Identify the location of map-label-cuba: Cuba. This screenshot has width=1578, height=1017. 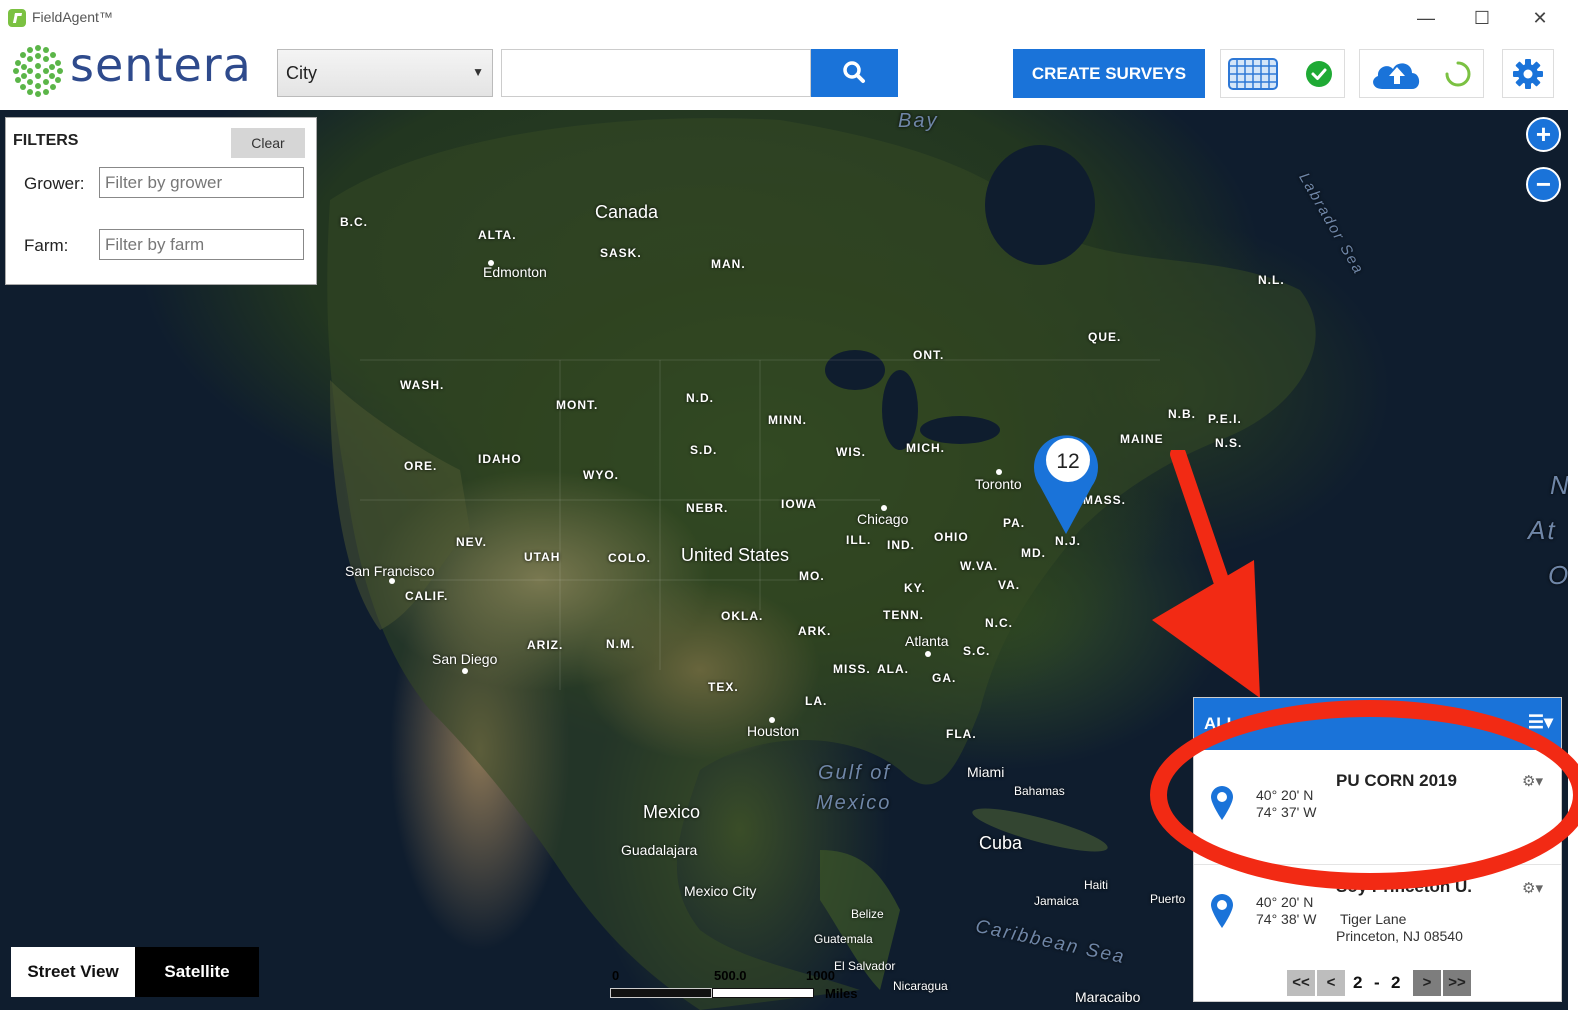
(1001, 843).